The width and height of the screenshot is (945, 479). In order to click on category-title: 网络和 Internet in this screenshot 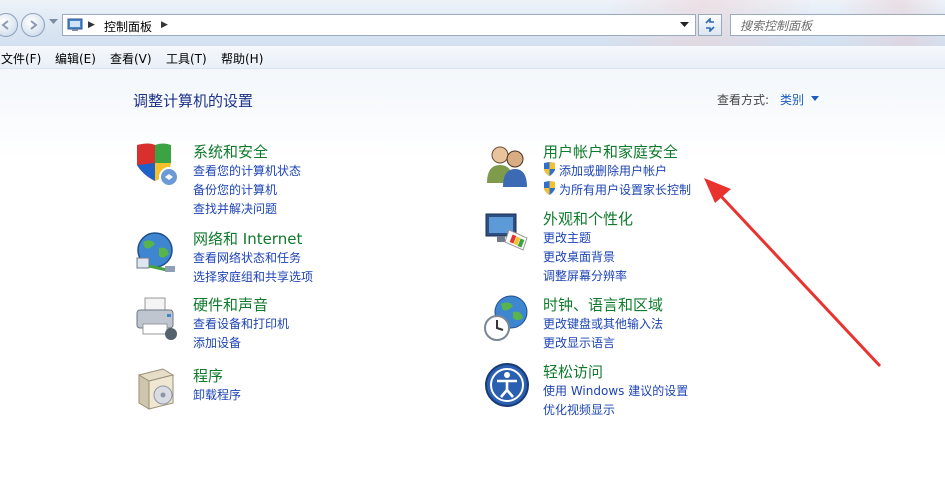, I will do `click(247, 238)`.